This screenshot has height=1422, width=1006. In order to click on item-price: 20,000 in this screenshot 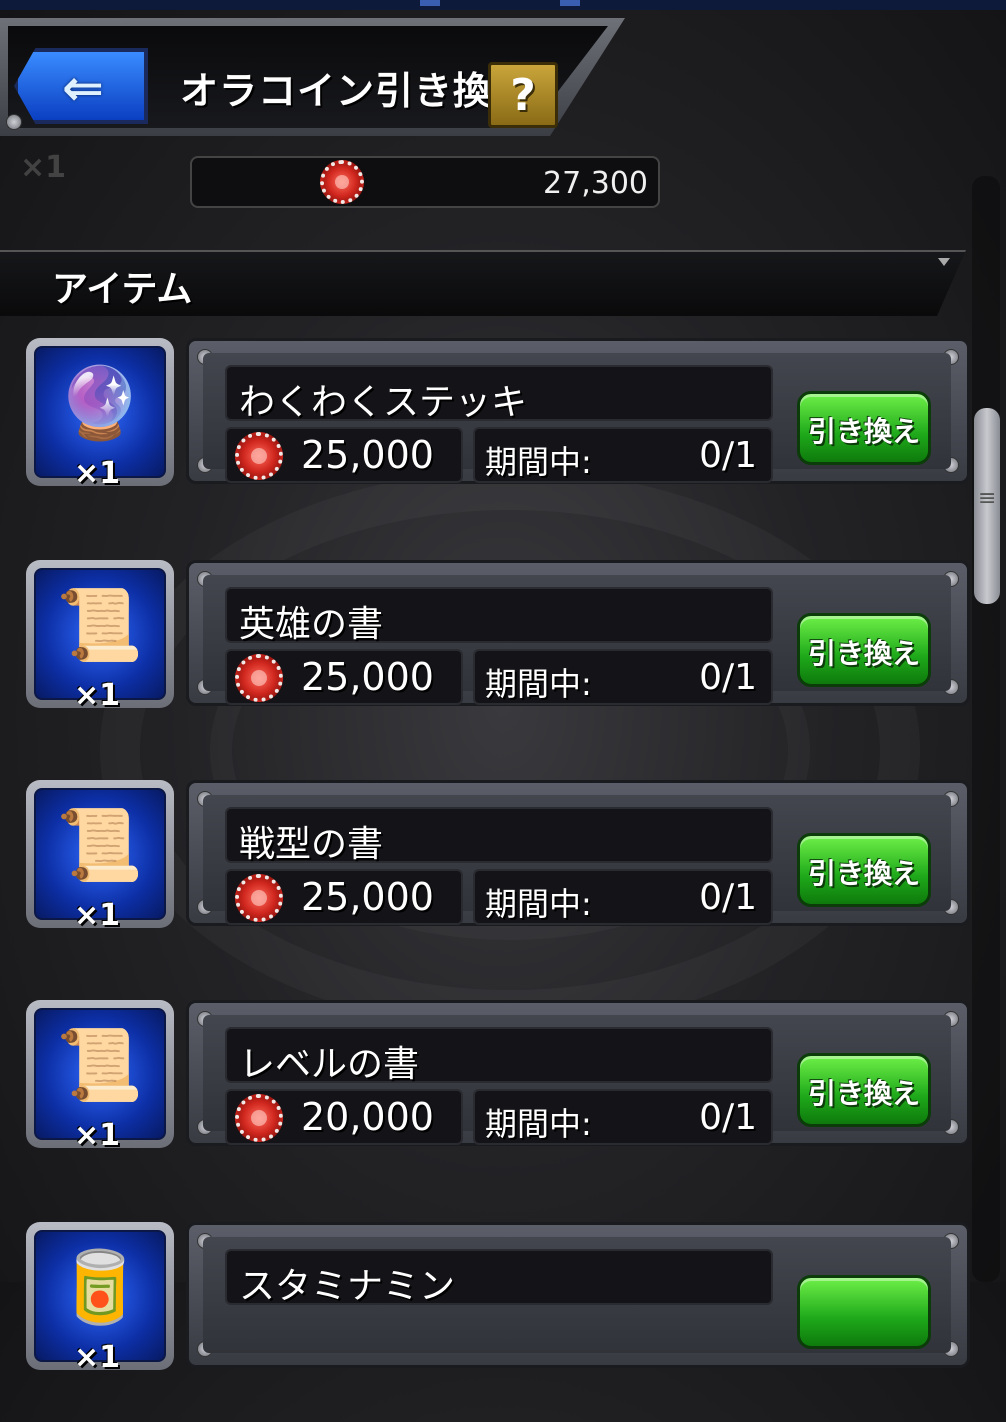, I will do `click(367, 1117)`.